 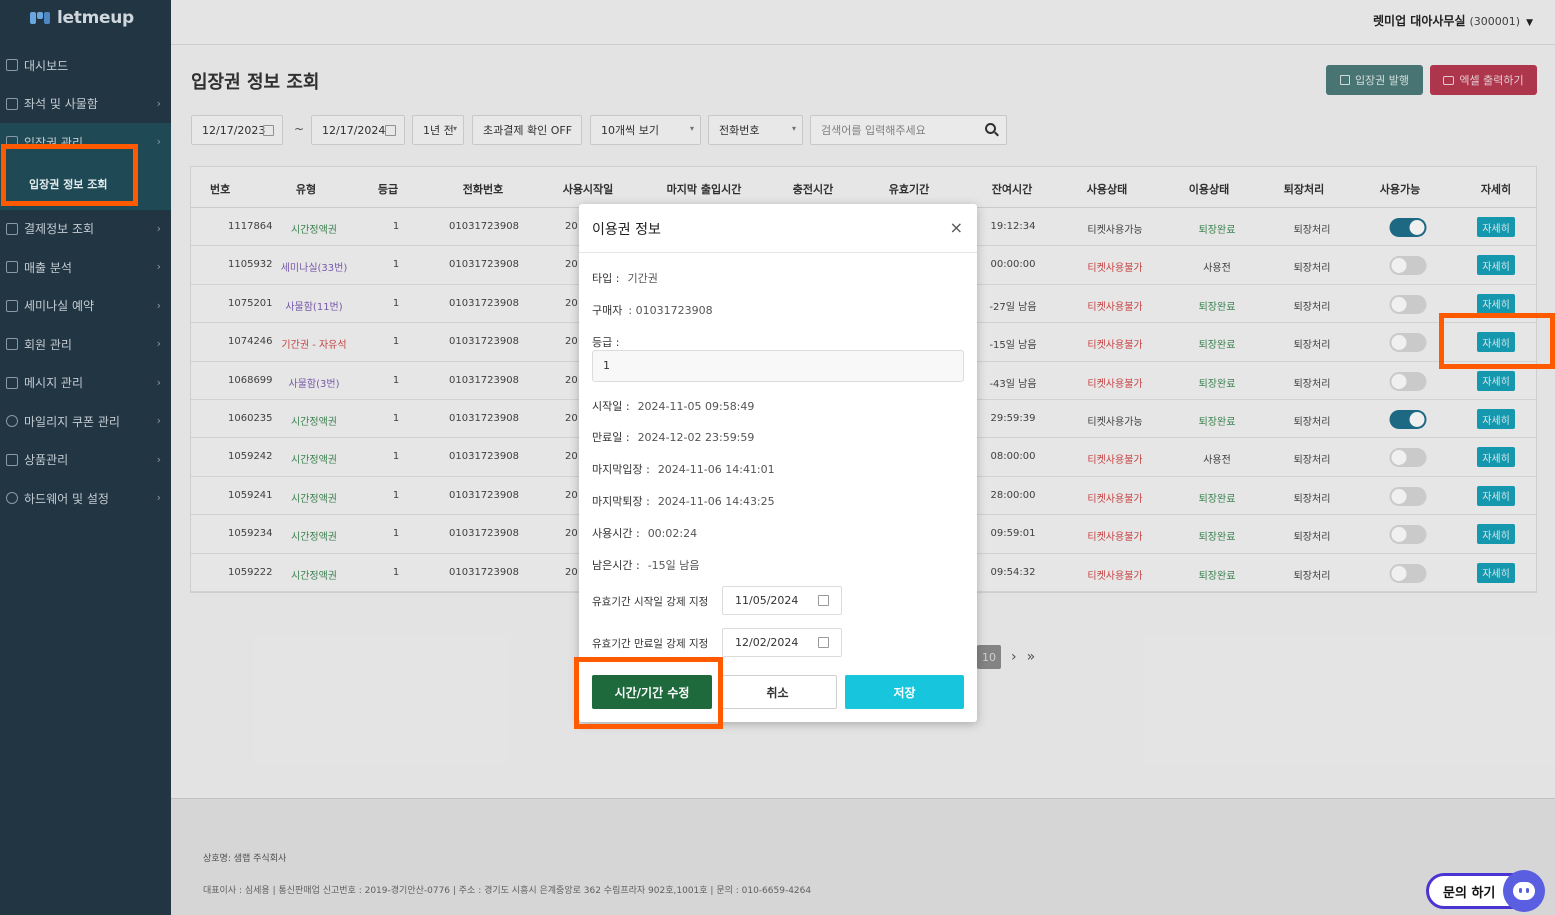 What do you see at coordinates (778, 228) in the screenshot?
I see `modal-header: 이용권 정보 ×` at bounding box center [778, 228].